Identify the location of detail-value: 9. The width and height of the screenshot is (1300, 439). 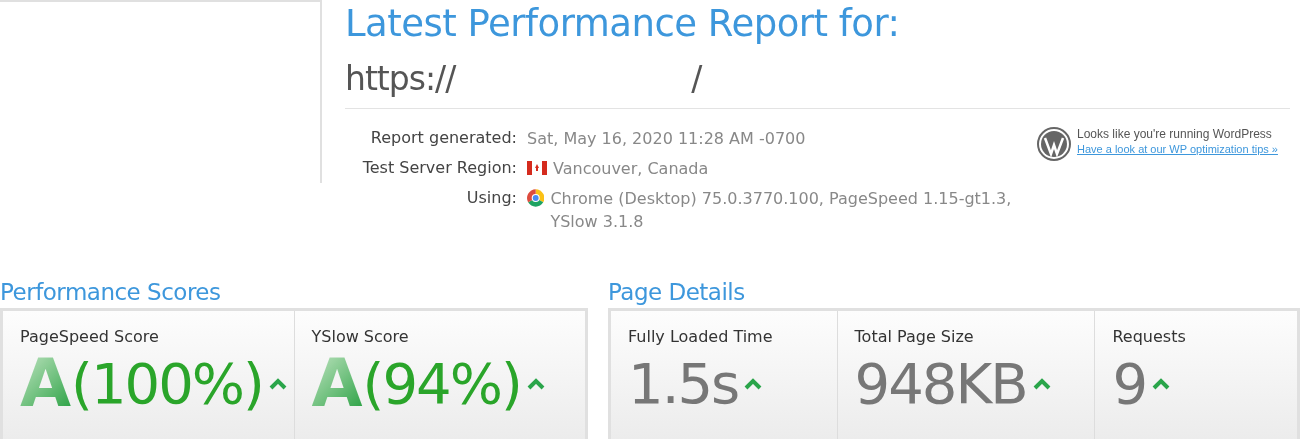
(1129, 384).